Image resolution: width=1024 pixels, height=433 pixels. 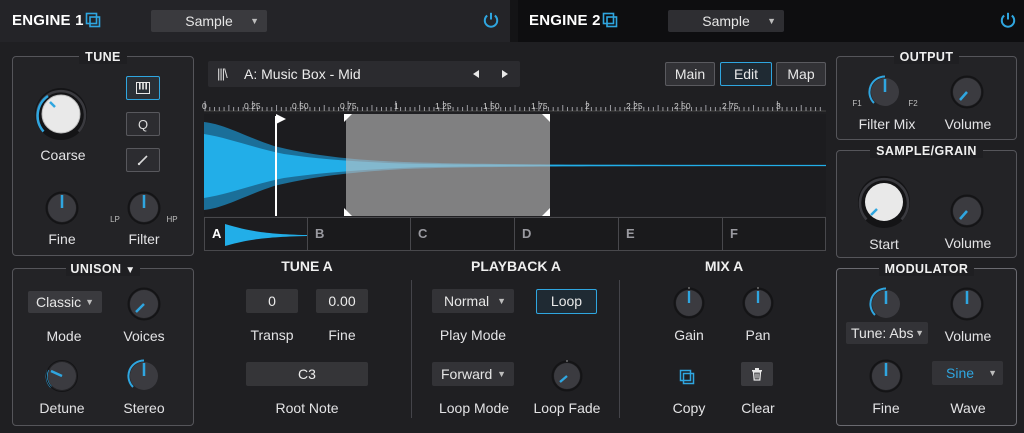 I want to click on waveform-display, so click(x=515, y=165).